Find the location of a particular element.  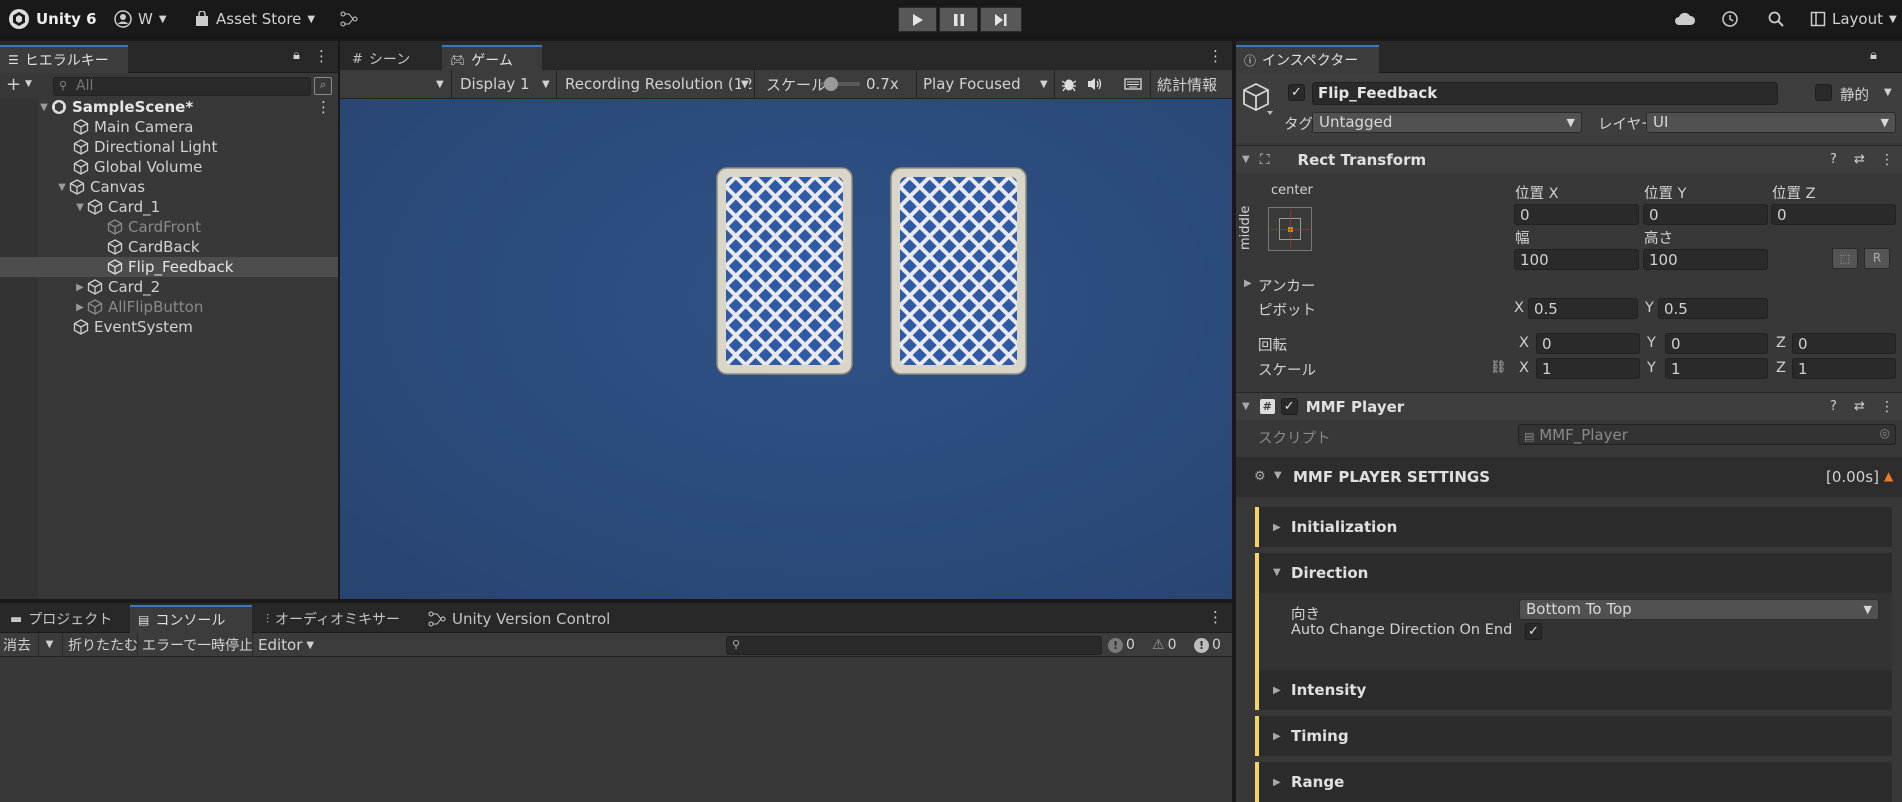

height-field: 100 is located at coordinates (1705, 259).